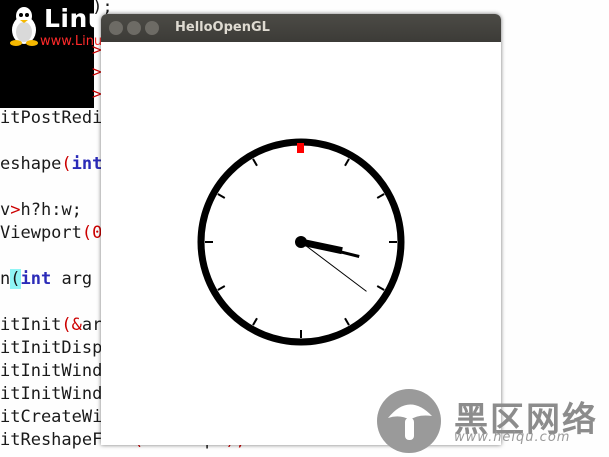 The height and width of the screenshot is (457, 609). Describe the element at coordinates (116, 28) in the screenshot. I see `window-close-button` at that location.